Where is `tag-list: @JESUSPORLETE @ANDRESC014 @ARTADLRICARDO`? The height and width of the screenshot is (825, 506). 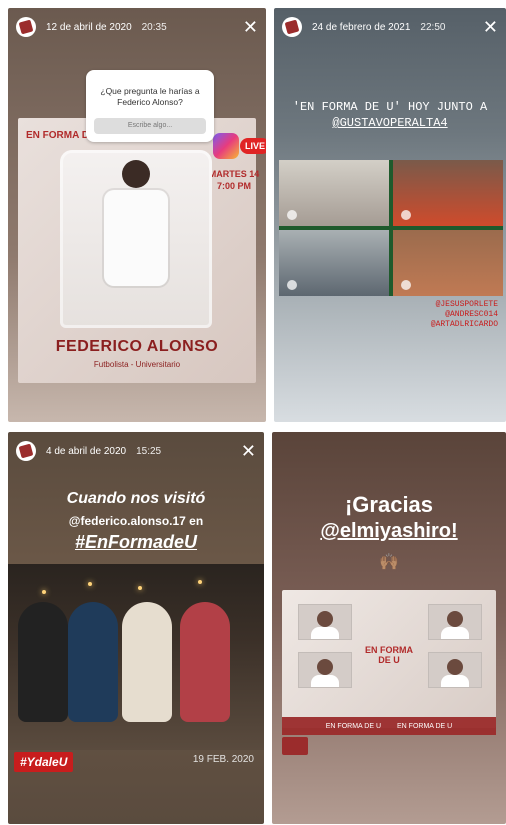 tag-list: @JESUSPORLETE @ANDRESC014 @ARTADLRICARDO is located at coordinates (464, 315).